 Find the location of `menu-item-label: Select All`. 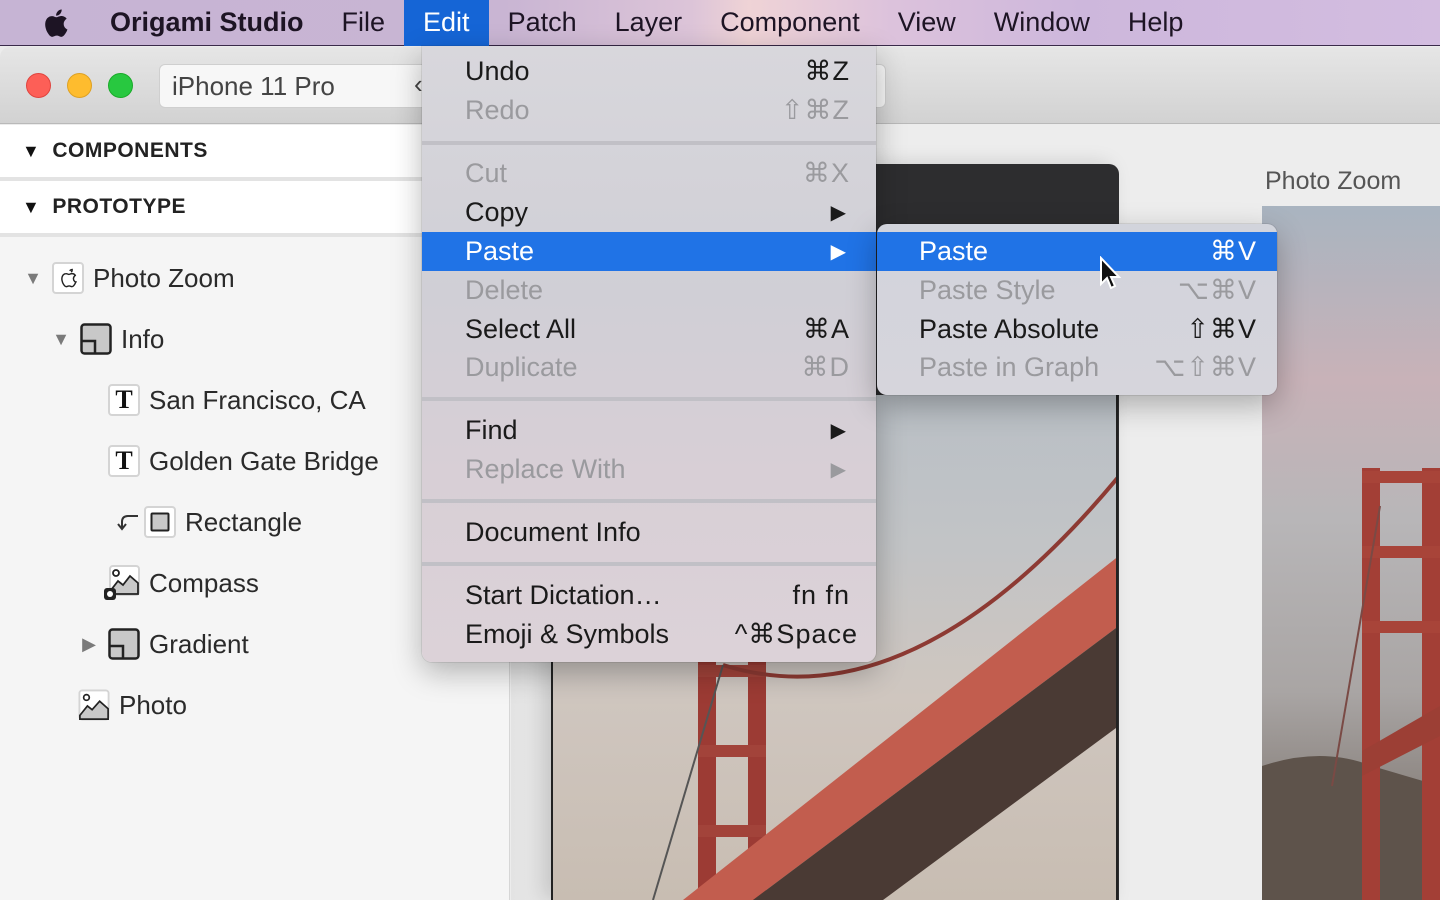

menu-item-label: Select All is located at coordinates (521, 329).